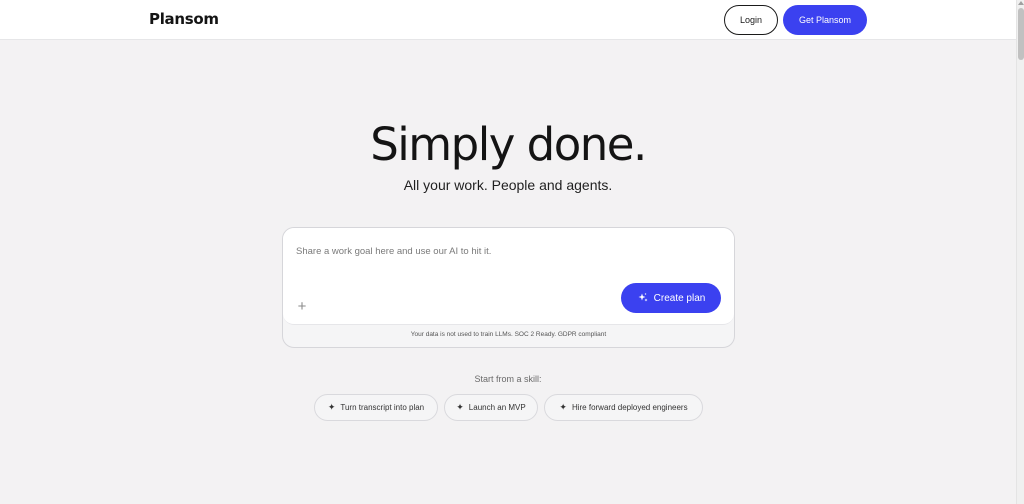 The width and height of the screenshot is (1024, 504). What do you see at coordinates (1021, 3) in the screenshot?
I see `scroll-up-arrow-icon` at bounding box center [1021, 3].